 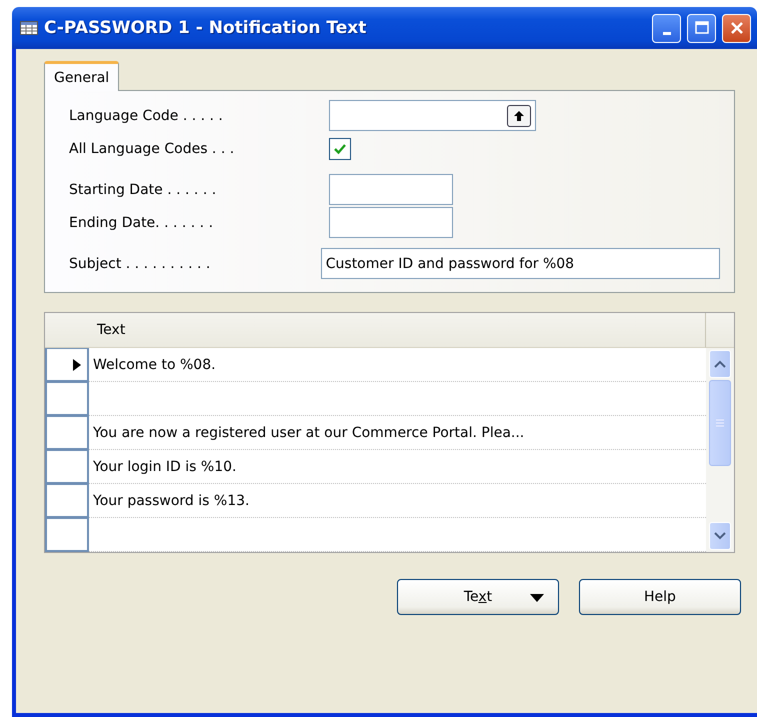 I want to click on checkbox, so click(x=340, y=149).